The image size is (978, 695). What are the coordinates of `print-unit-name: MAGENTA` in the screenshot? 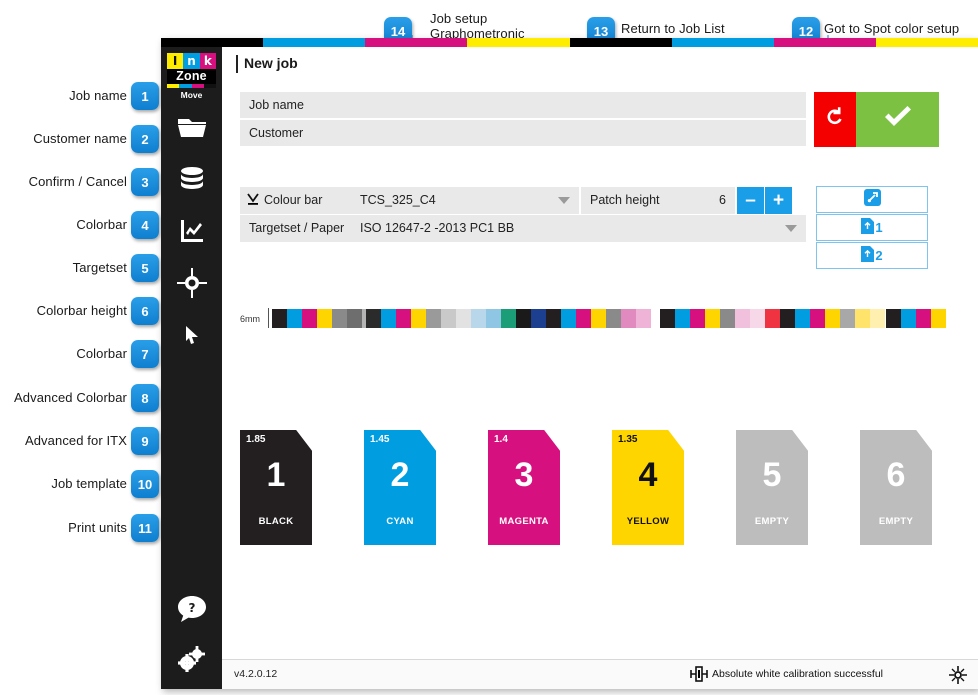 It's located at (524, 521).